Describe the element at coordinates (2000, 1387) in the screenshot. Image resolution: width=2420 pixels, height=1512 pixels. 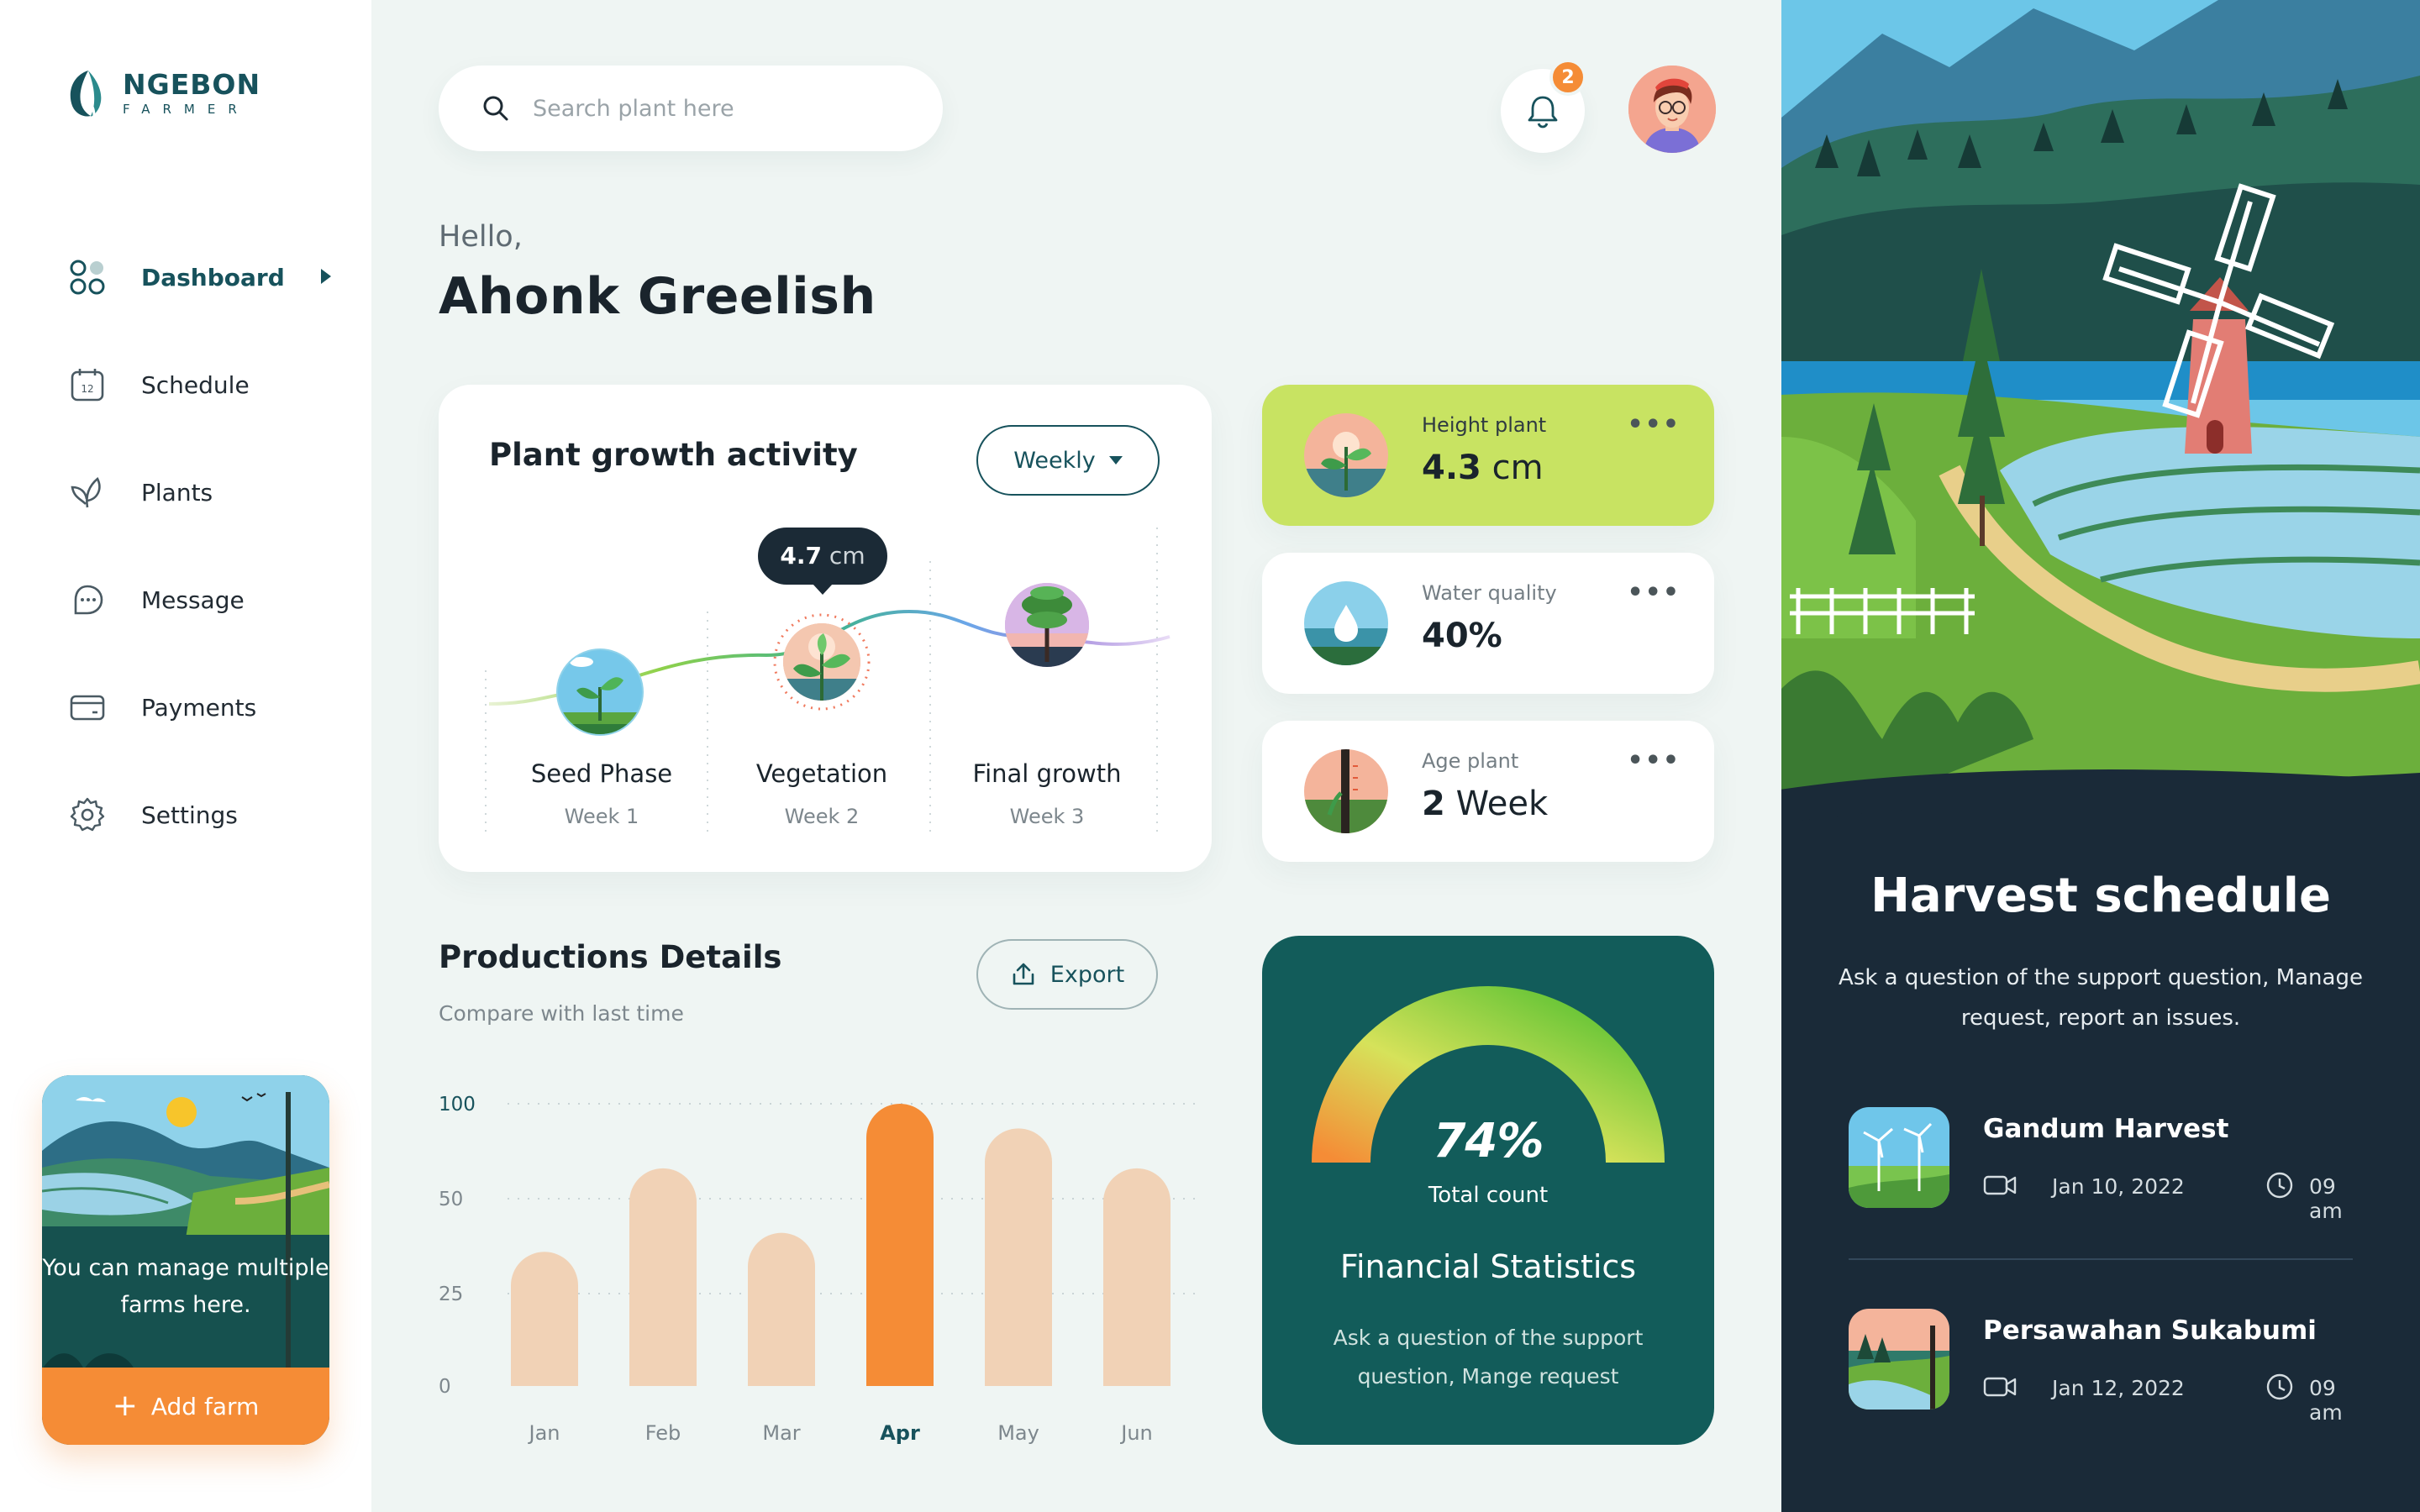
I see `video-icon` at that location.